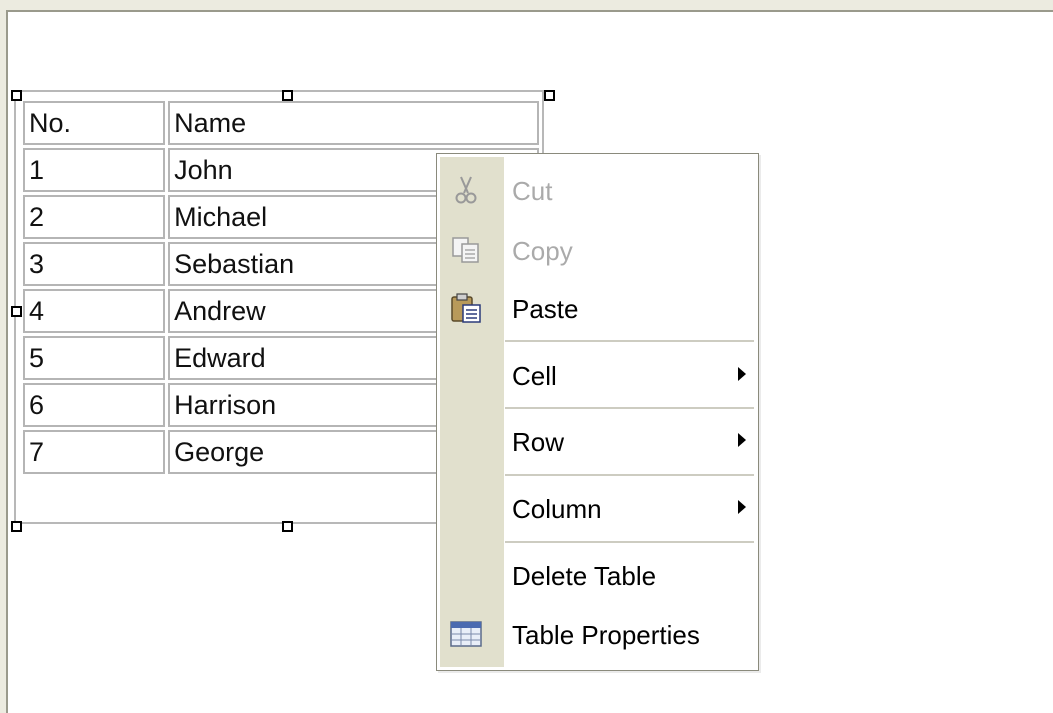 Image resolution: width=1053 pixels, height=713 pixels. Describe the element at coordinates (94, 311) in the screenshot. I see `table-cell: 4` at that location.